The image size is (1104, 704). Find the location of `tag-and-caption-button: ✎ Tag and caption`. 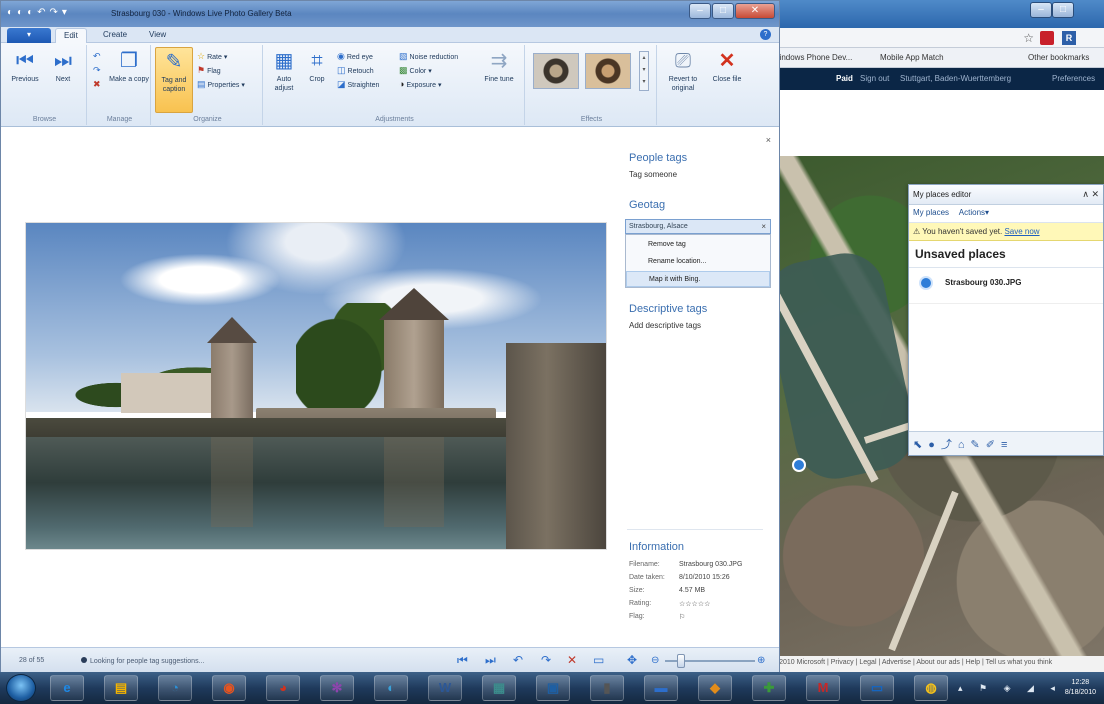

tag-and-caption-button: ✎ Tag and caption is located at coordinates (174, 80).